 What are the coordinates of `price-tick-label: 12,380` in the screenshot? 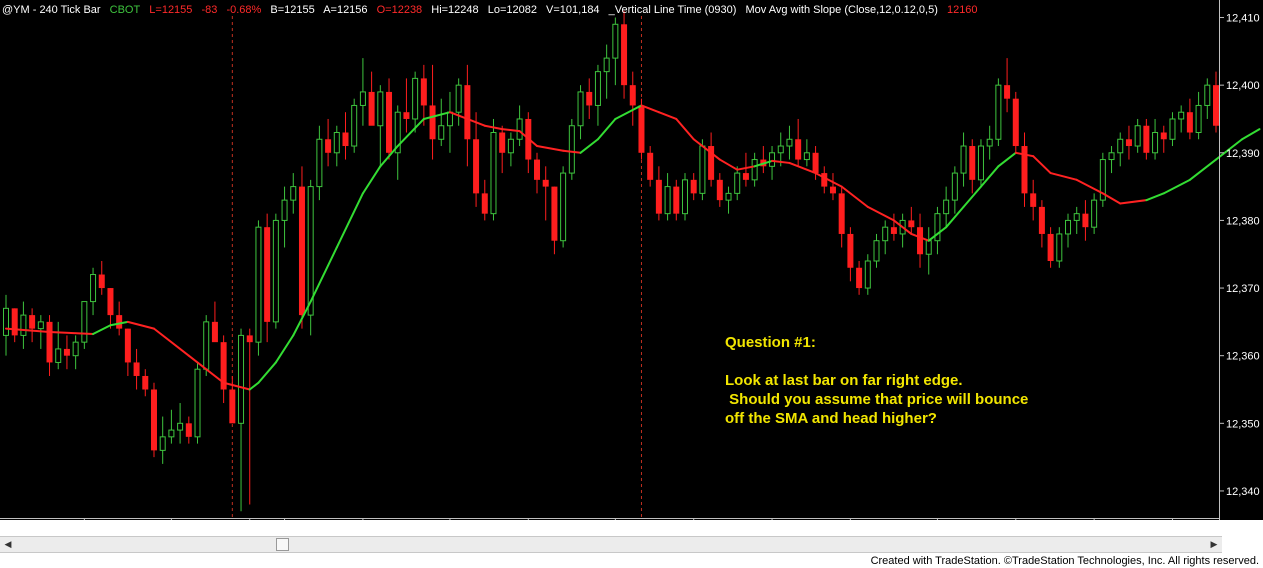 It's located at (1243, 221).